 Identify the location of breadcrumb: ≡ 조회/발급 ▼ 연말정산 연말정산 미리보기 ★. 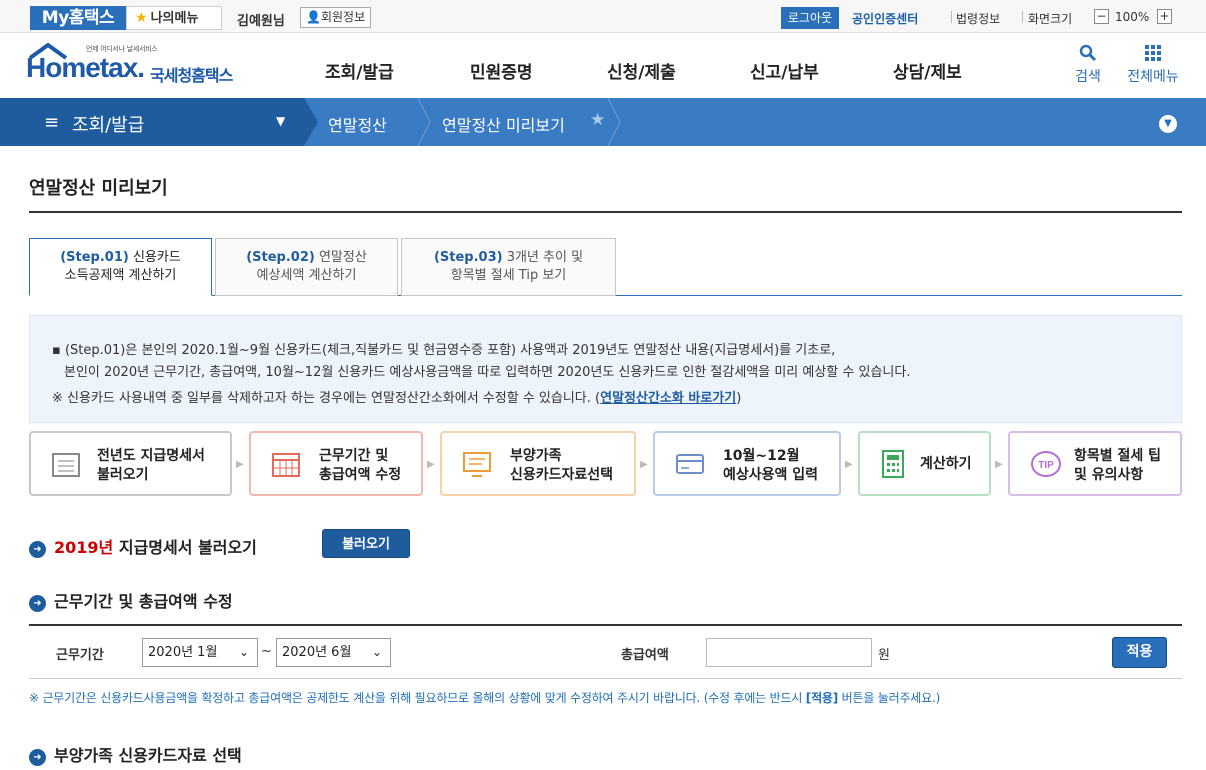
(603, 122).